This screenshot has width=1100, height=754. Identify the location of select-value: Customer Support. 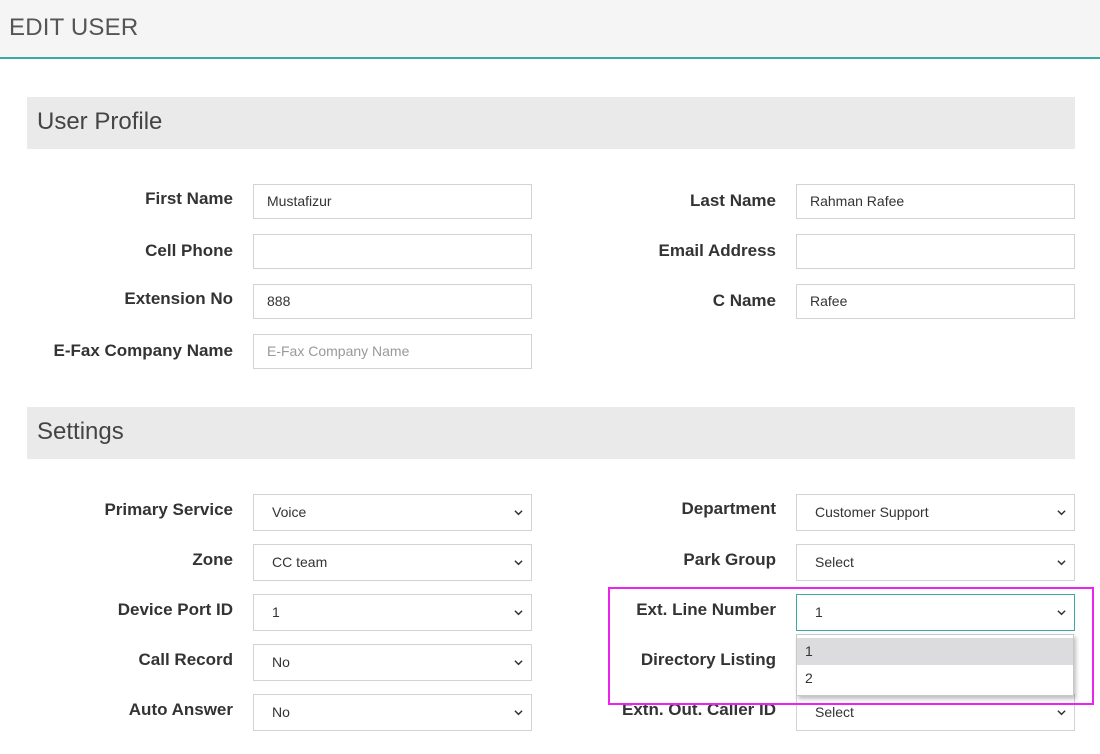
(872, 512).